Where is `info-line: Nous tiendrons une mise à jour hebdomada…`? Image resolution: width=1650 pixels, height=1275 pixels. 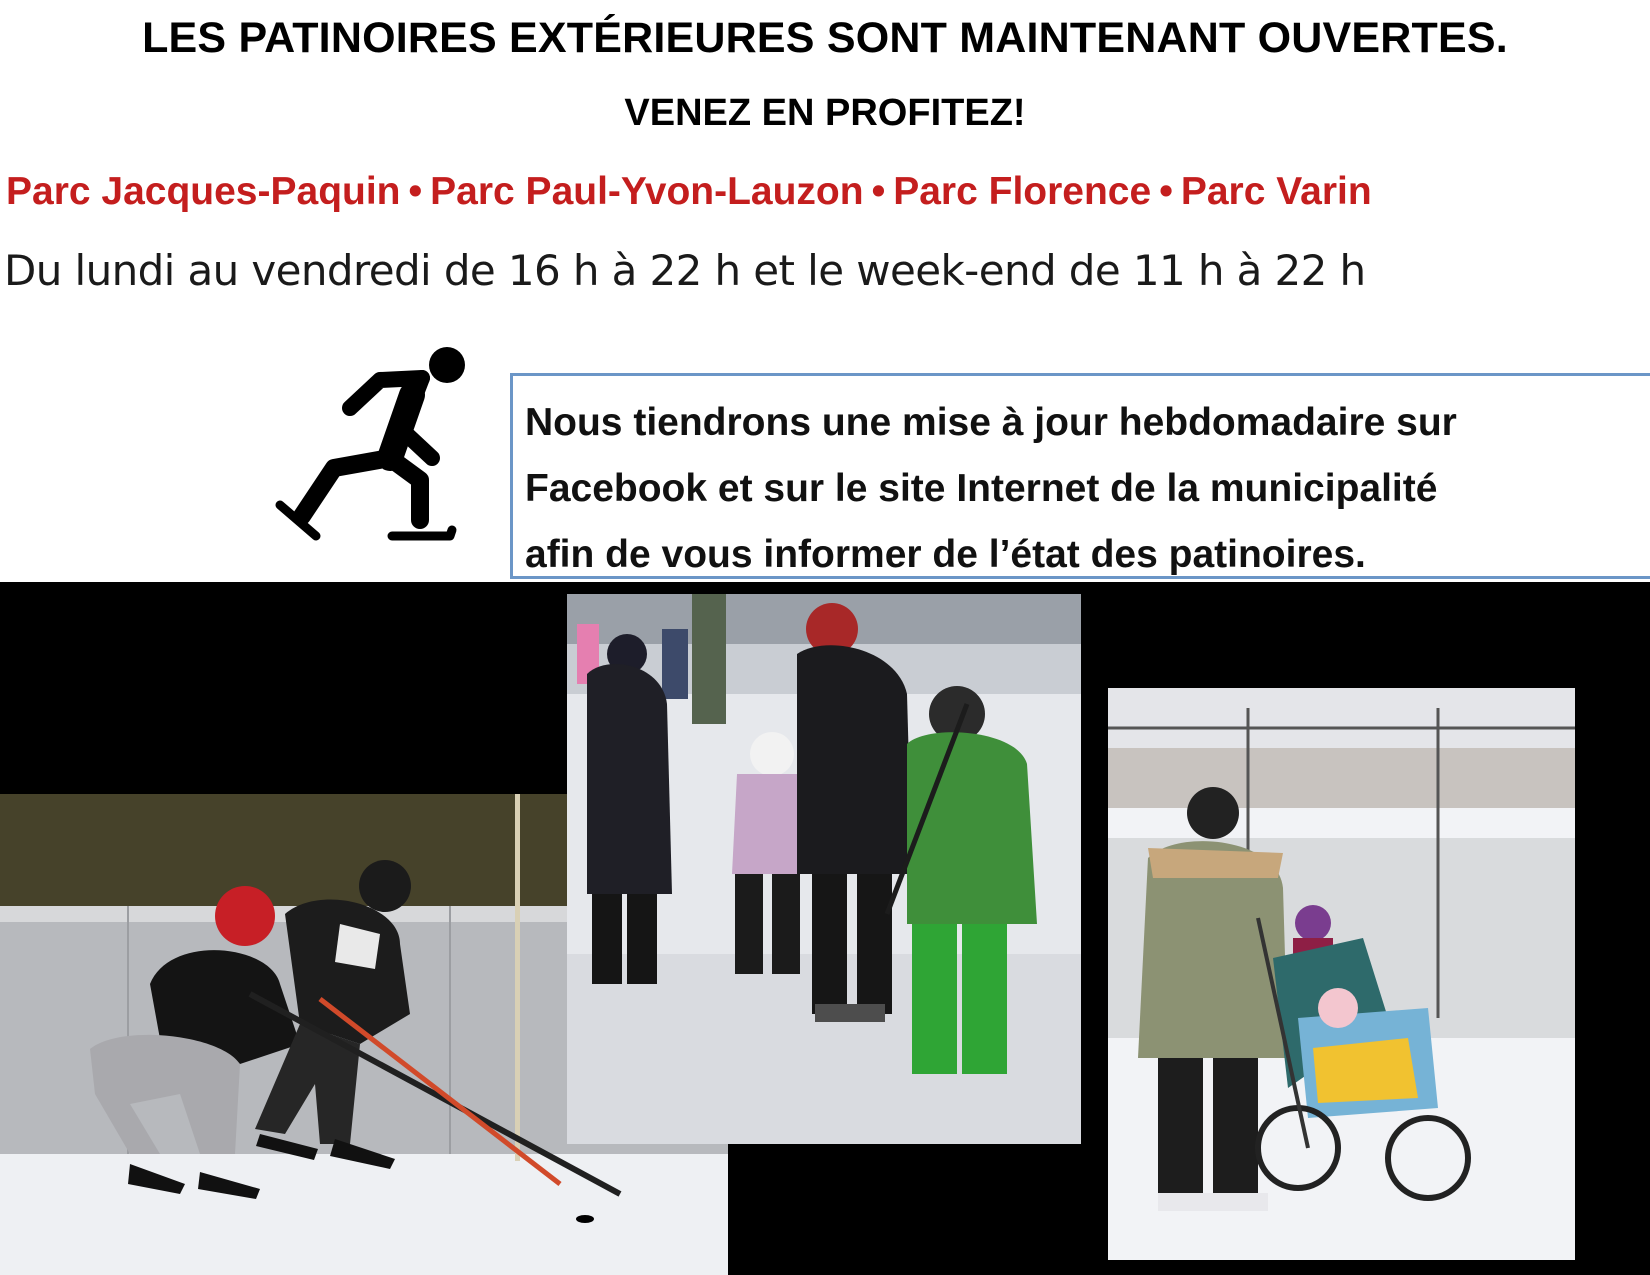
info-line: Nous tiendrons une mise à jour hebdomada… is located at coordinates (991, 422).